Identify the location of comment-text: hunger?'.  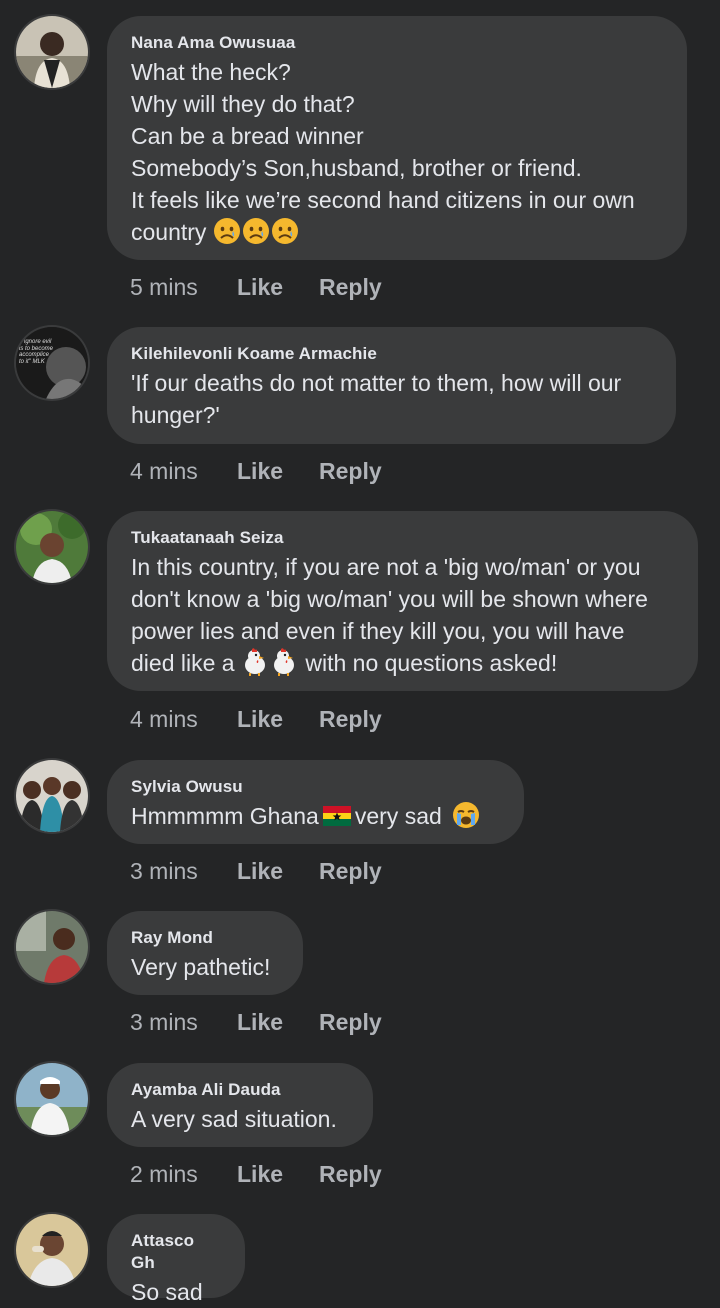
(175, 415).